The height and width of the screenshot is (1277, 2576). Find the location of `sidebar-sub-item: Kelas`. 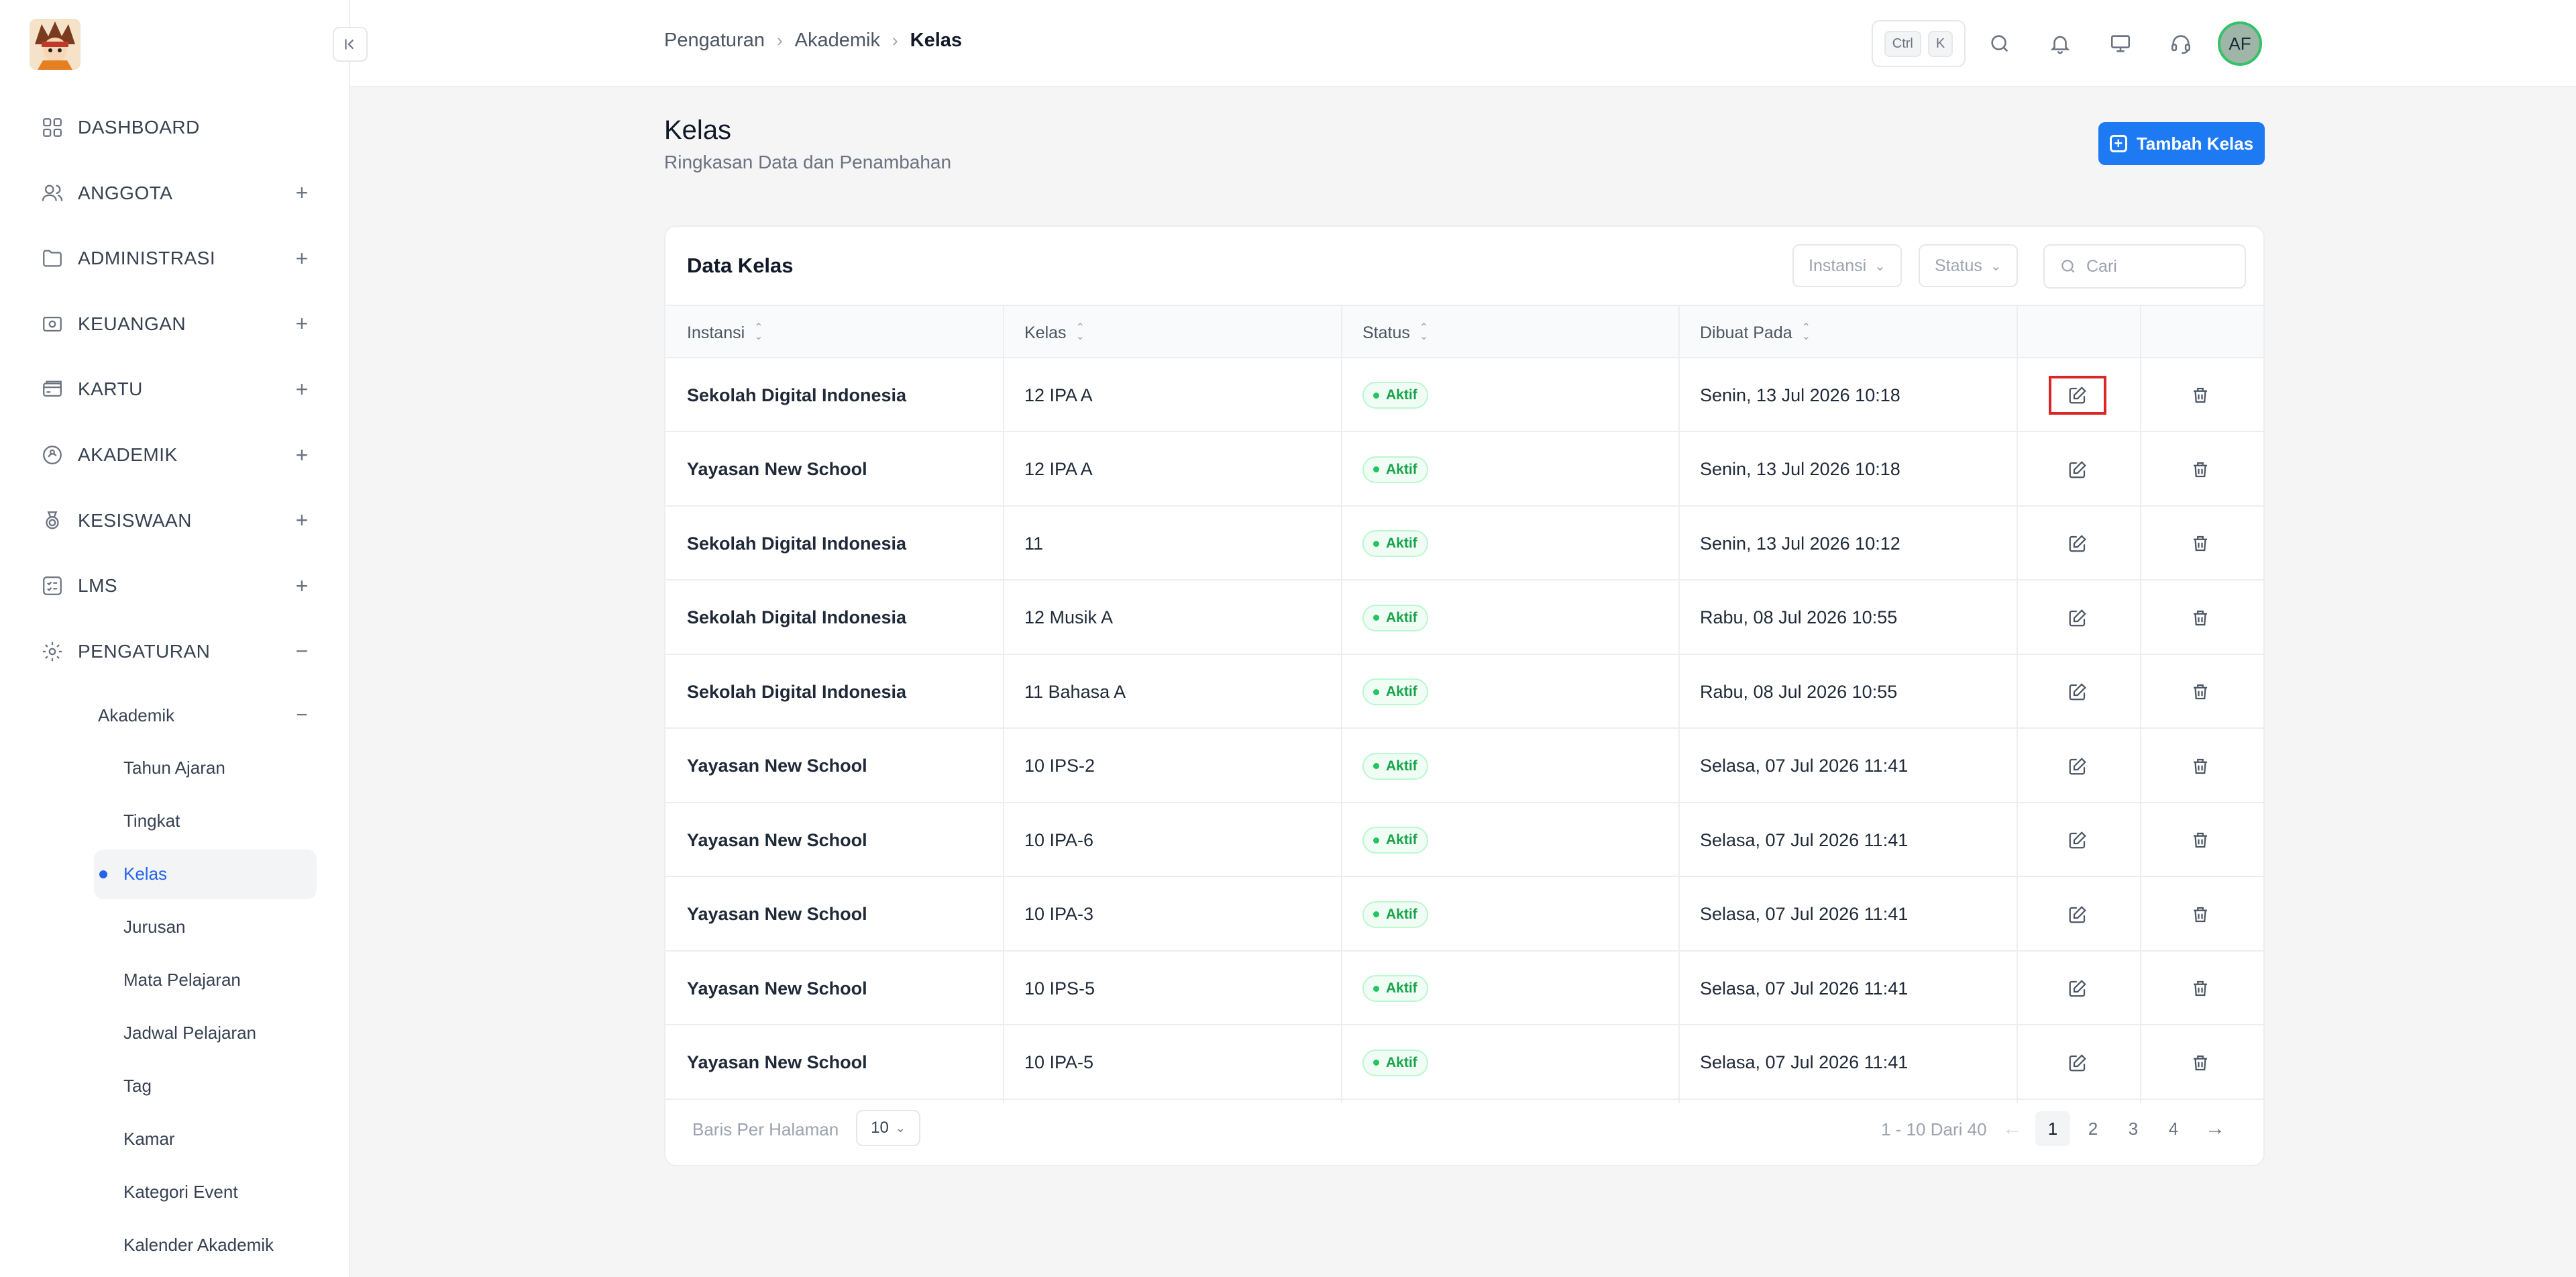

sidebar-sub-item: Kelas is located at coordinates (145, 873).